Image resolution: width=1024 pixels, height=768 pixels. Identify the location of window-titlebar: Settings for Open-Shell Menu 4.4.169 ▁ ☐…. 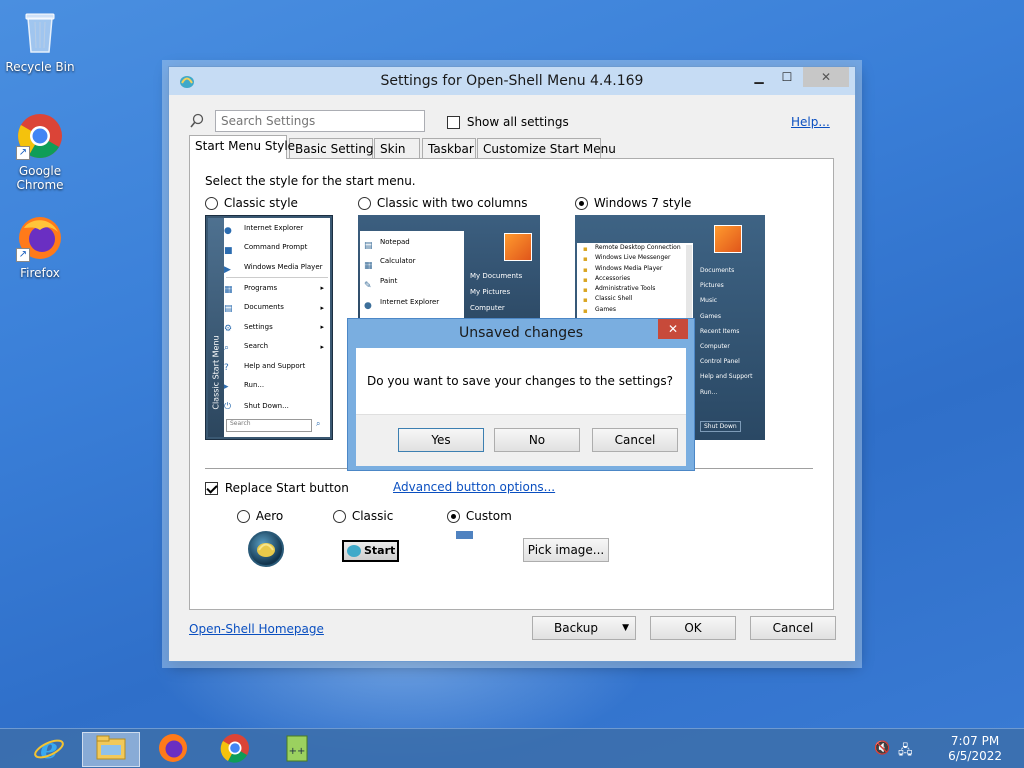
(512, 81).